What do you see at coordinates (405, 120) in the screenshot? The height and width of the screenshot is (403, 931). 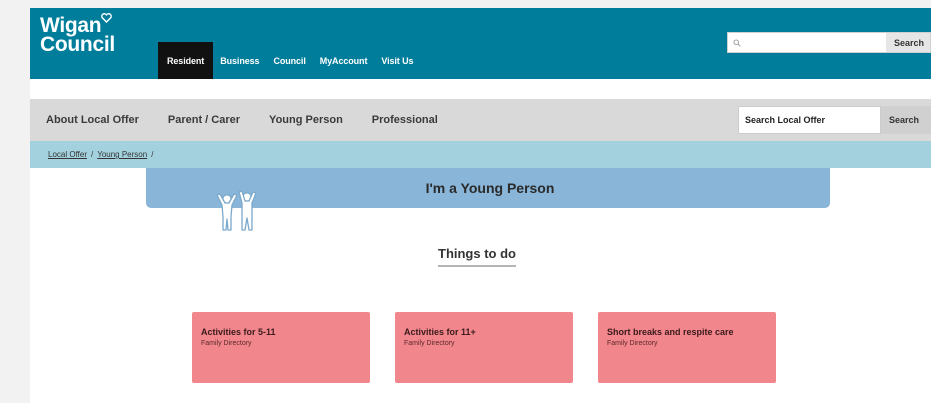 I see `tab-professional: Professional` at bounding box center [405, 120].